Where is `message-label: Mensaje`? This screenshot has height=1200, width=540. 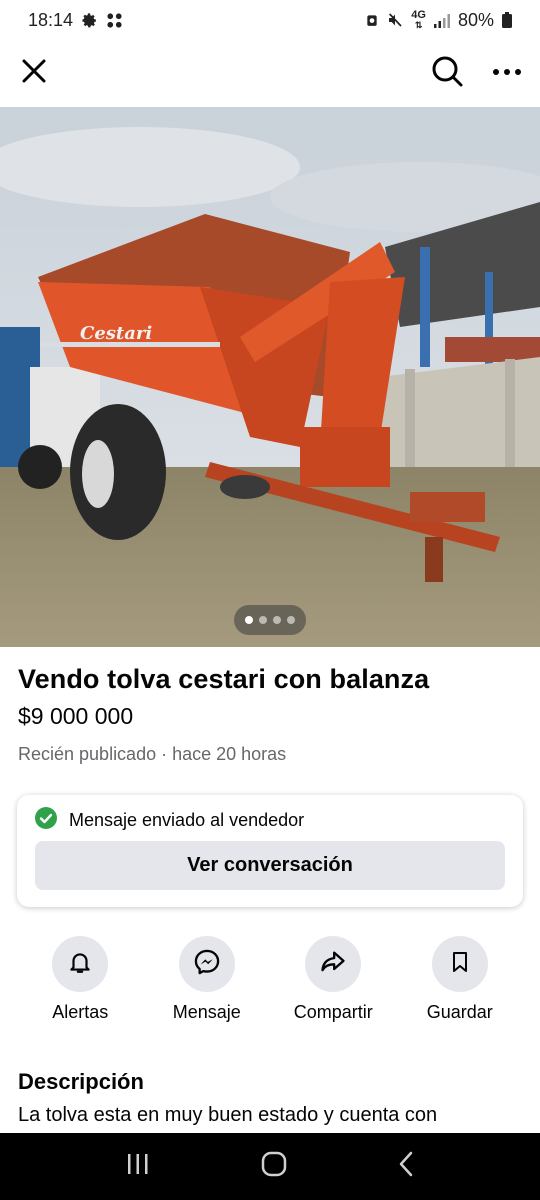
message-label: Mensaje is located at coordinates (206, 1012).